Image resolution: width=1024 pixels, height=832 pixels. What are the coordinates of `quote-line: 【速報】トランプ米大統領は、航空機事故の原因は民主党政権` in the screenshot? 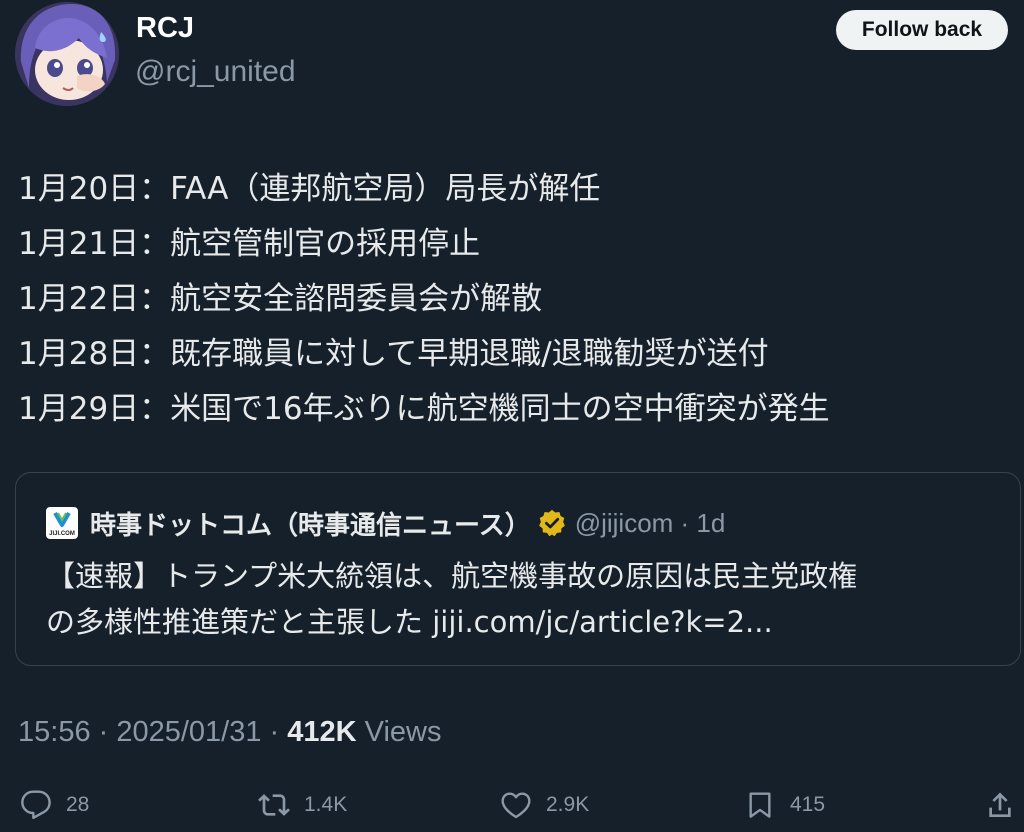 It's located at (452, 576).